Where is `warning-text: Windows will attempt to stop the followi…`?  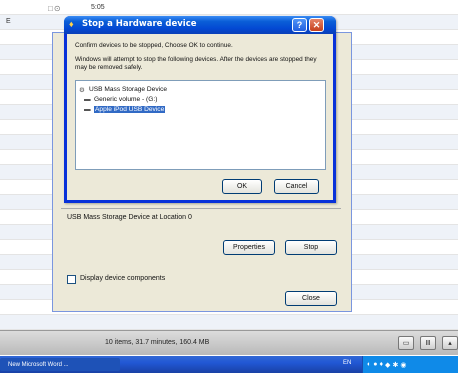 warning-text: Windows will attempt to stop the followi… is located at coordinates (196, 63).